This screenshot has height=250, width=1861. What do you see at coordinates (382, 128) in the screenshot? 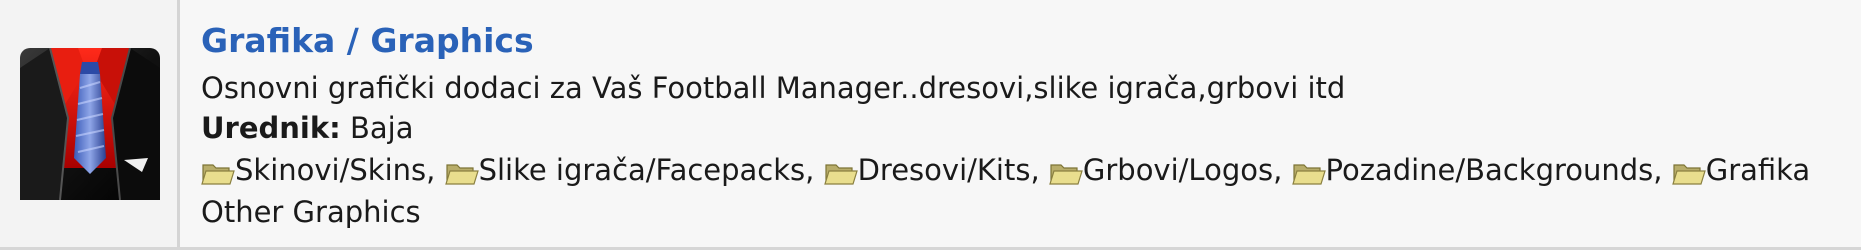
I see `moderator-name-link: Baja` at bounding box center [382, 128].